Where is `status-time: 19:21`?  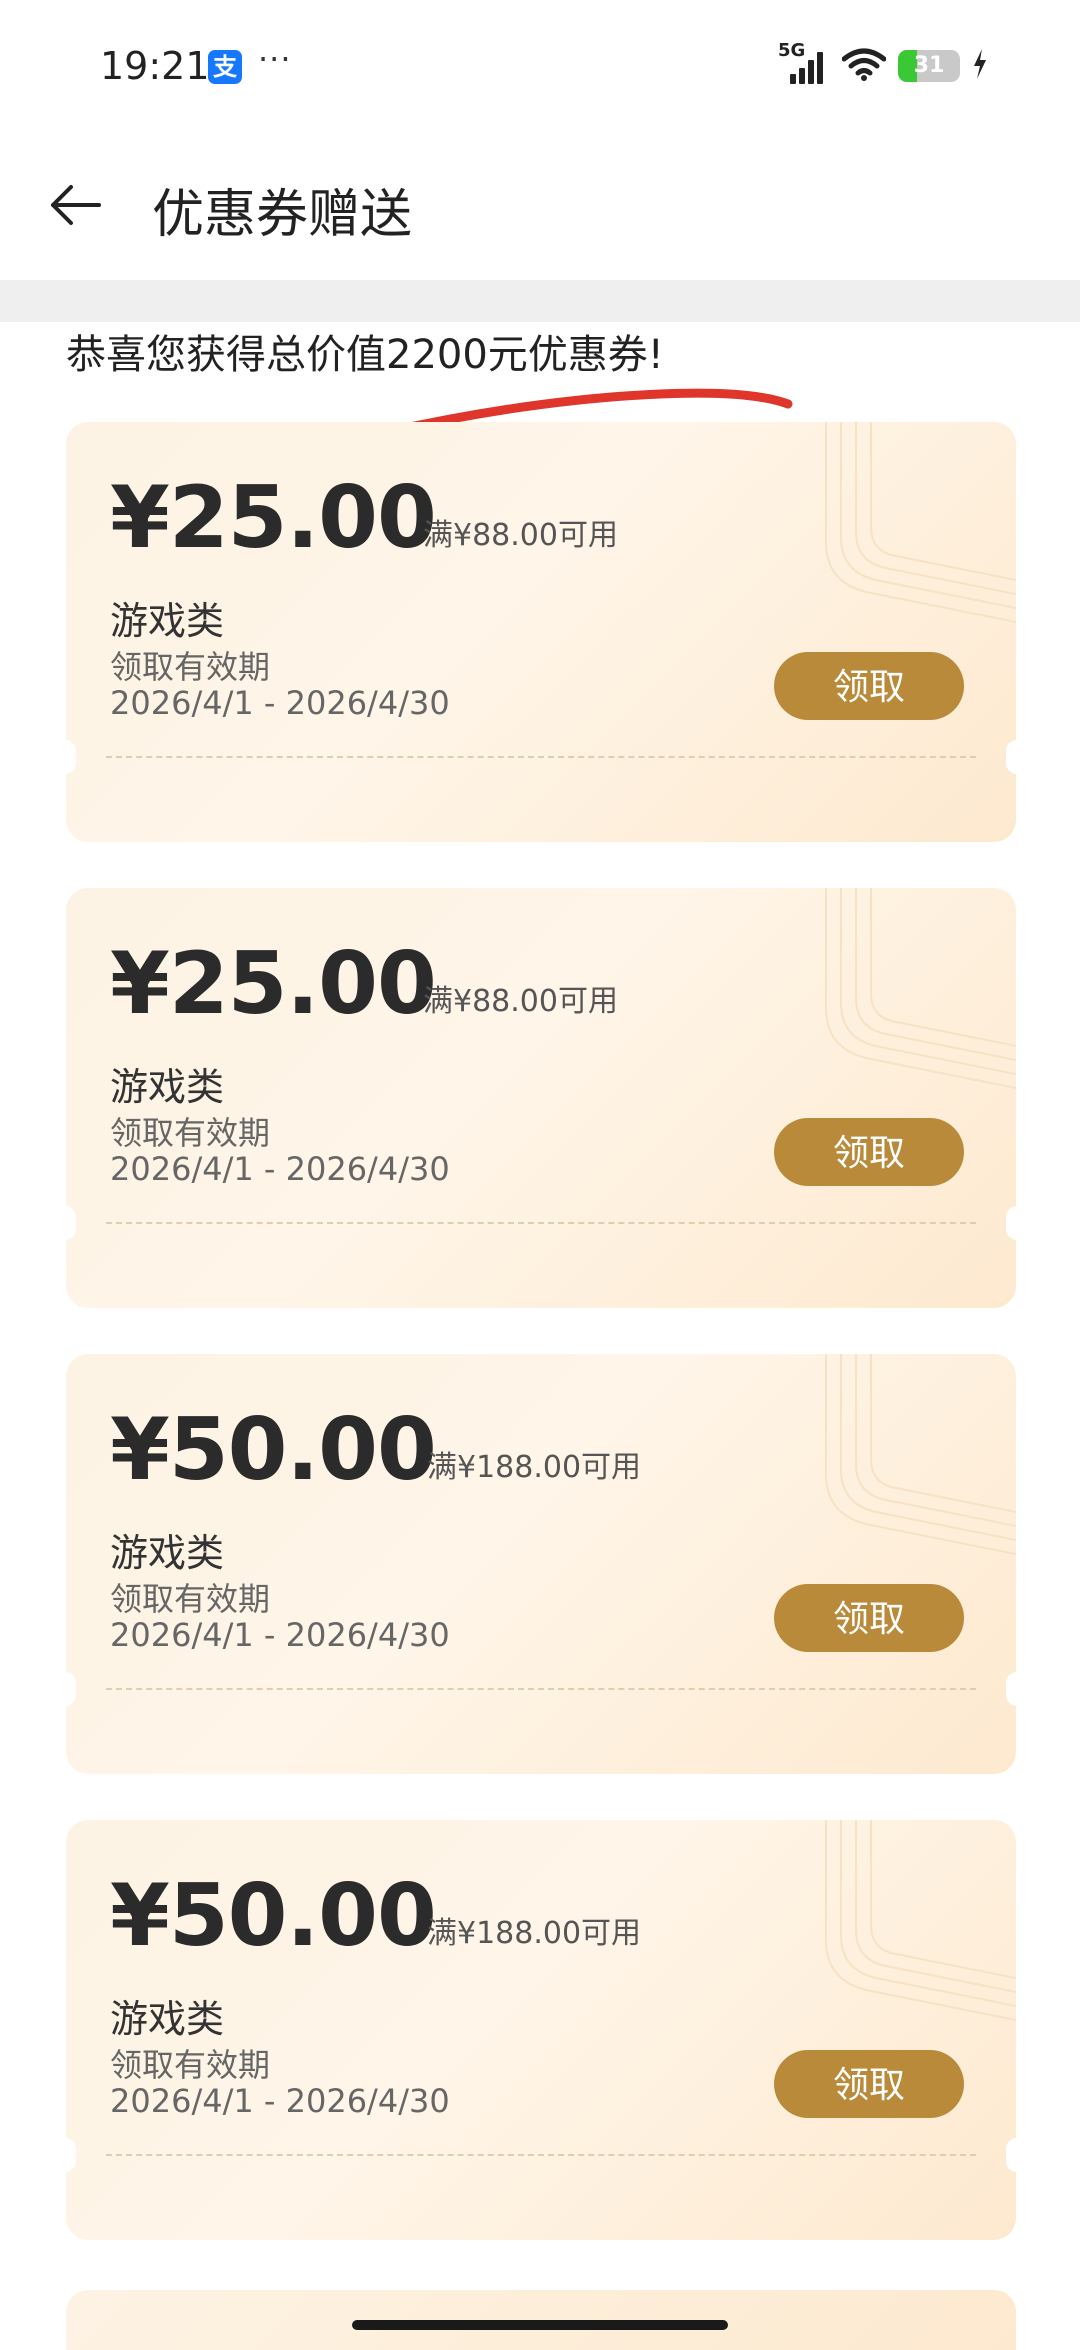
status-time: 19:21 is located at coordinates (155, 66).